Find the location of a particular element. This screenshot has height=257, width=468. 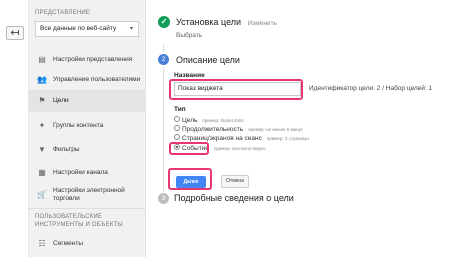

sidebar-item-user-management: 👥 Управление пользователями is located at coordinates (88, 80).